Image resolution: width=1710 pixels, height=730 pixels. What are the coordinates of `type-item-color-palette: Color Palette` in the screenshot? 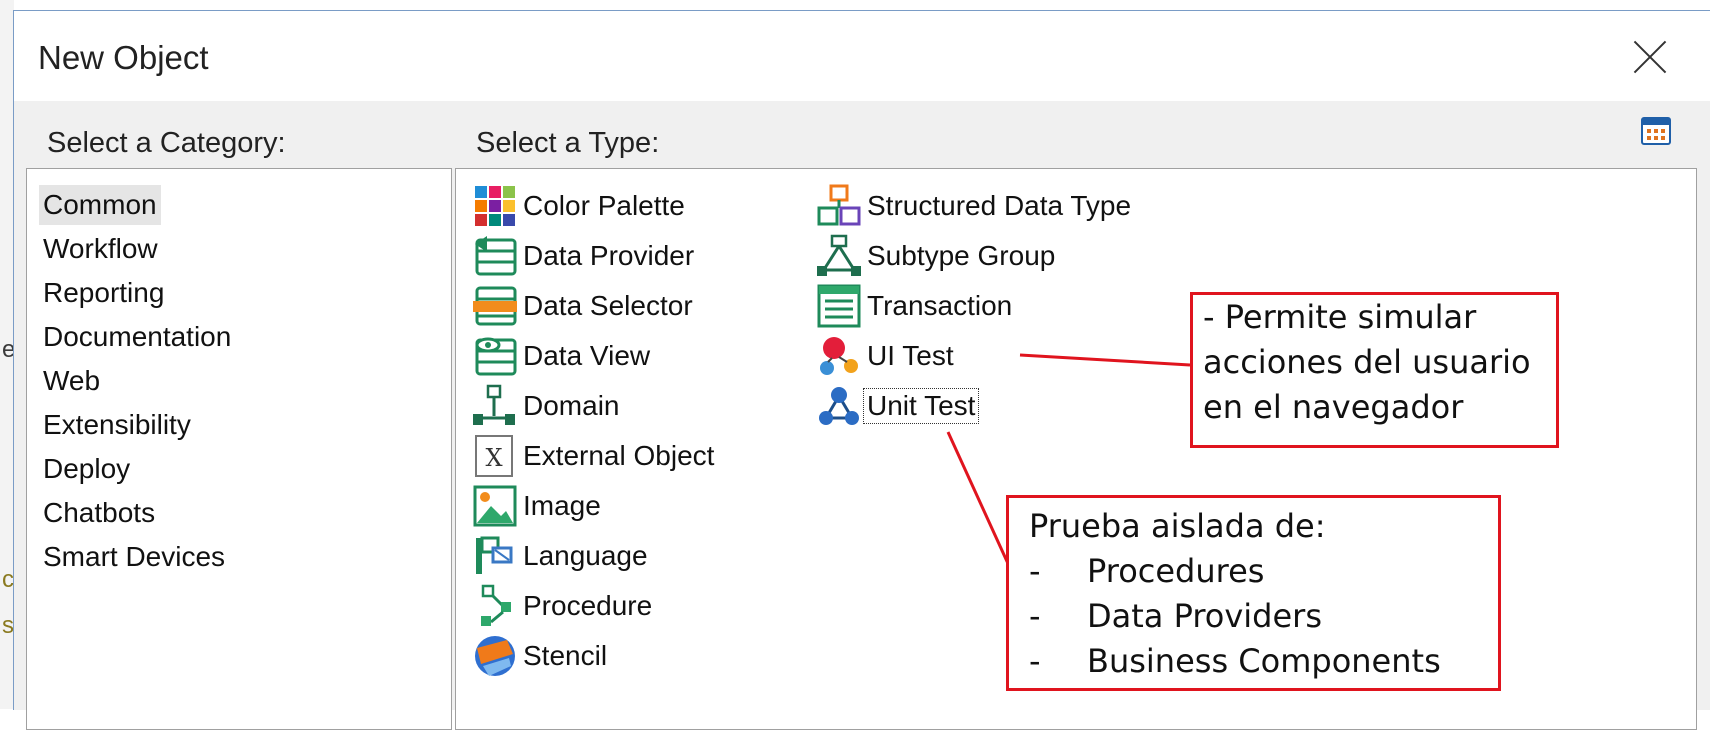 It's located at (580, 206).